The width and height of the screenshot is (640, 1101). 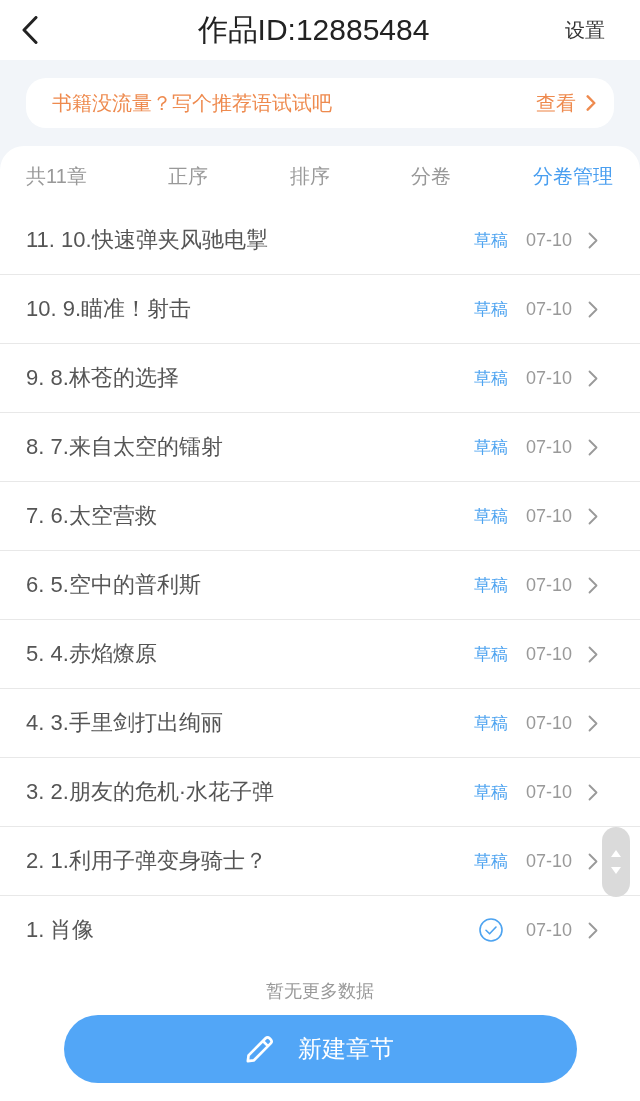 What do you see at coordinates (61, 930) in the screenshot?
I see `chapter-title: 1. 肖像` at bounding box center [61, 930].